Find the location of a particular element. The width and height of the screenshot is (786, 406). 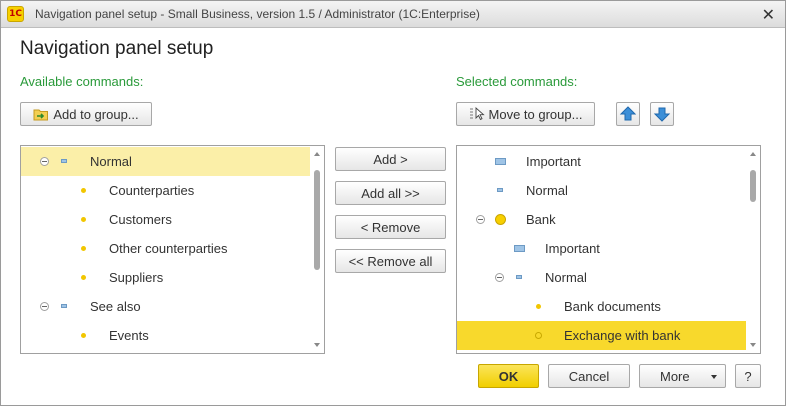

move-up-button is located at coordinates (628, 114).